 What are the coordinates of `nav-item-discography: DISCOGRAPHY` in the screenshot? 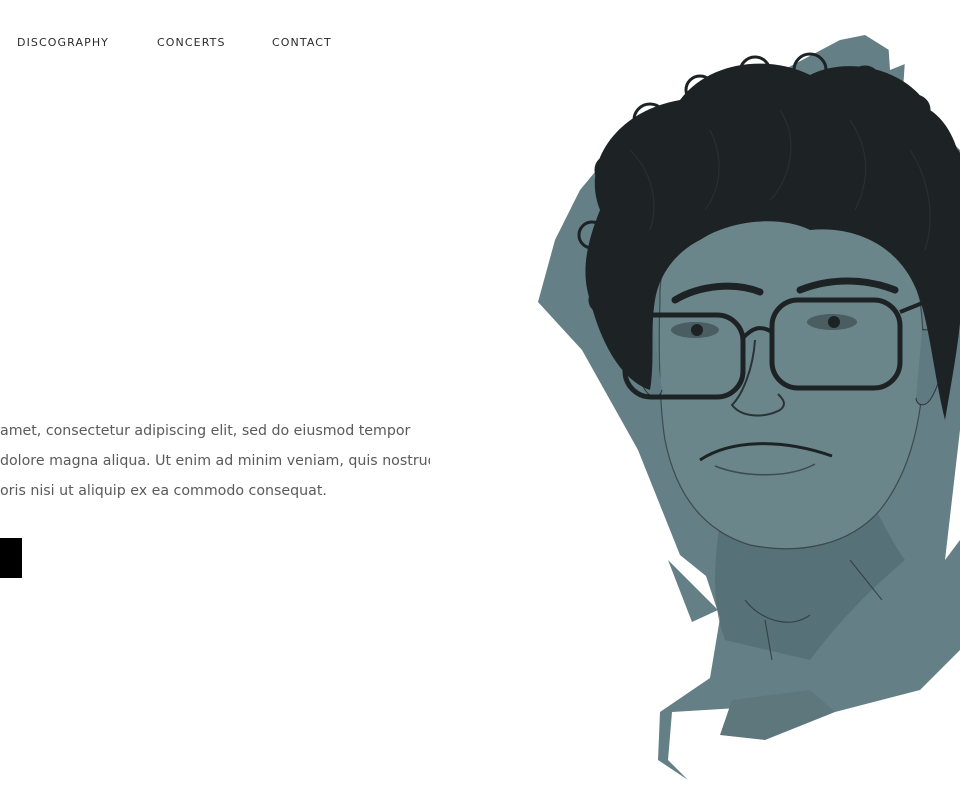 It's located at (63, 42).